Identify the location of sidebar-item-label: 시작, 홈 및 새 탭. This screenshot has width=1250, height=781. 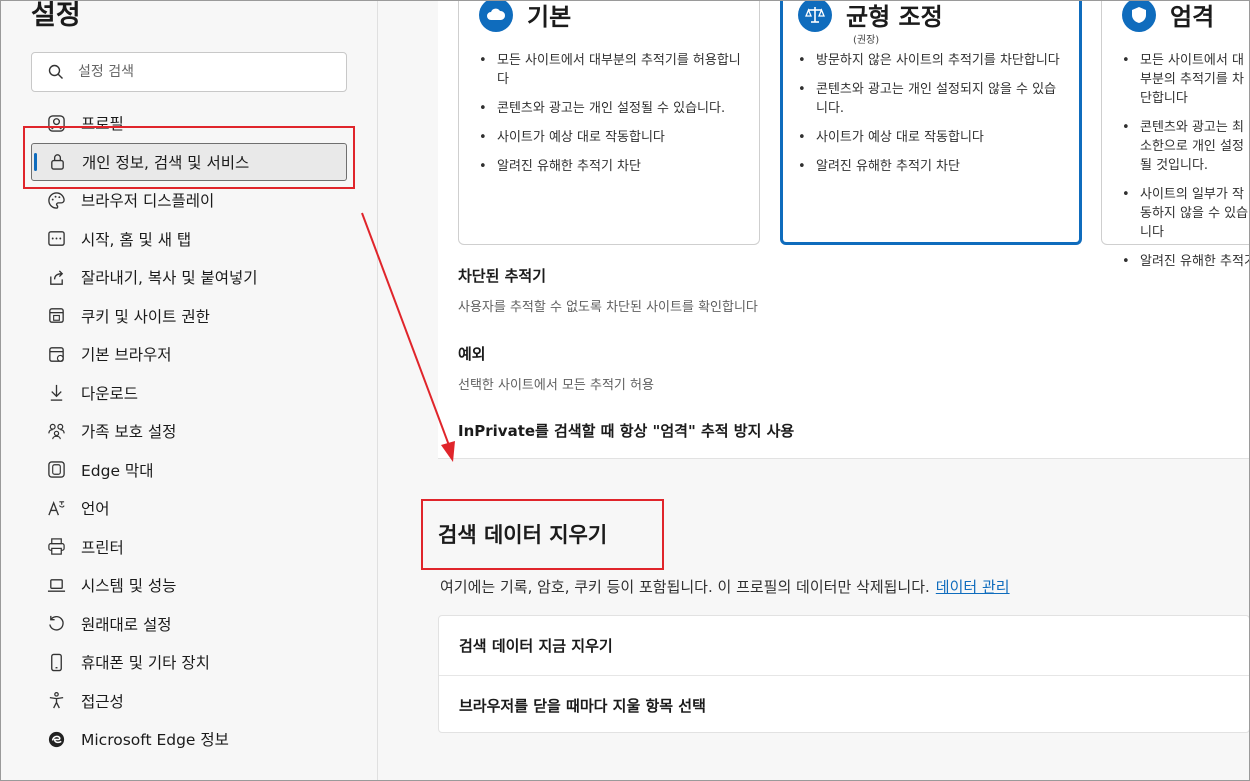
(136, 239).